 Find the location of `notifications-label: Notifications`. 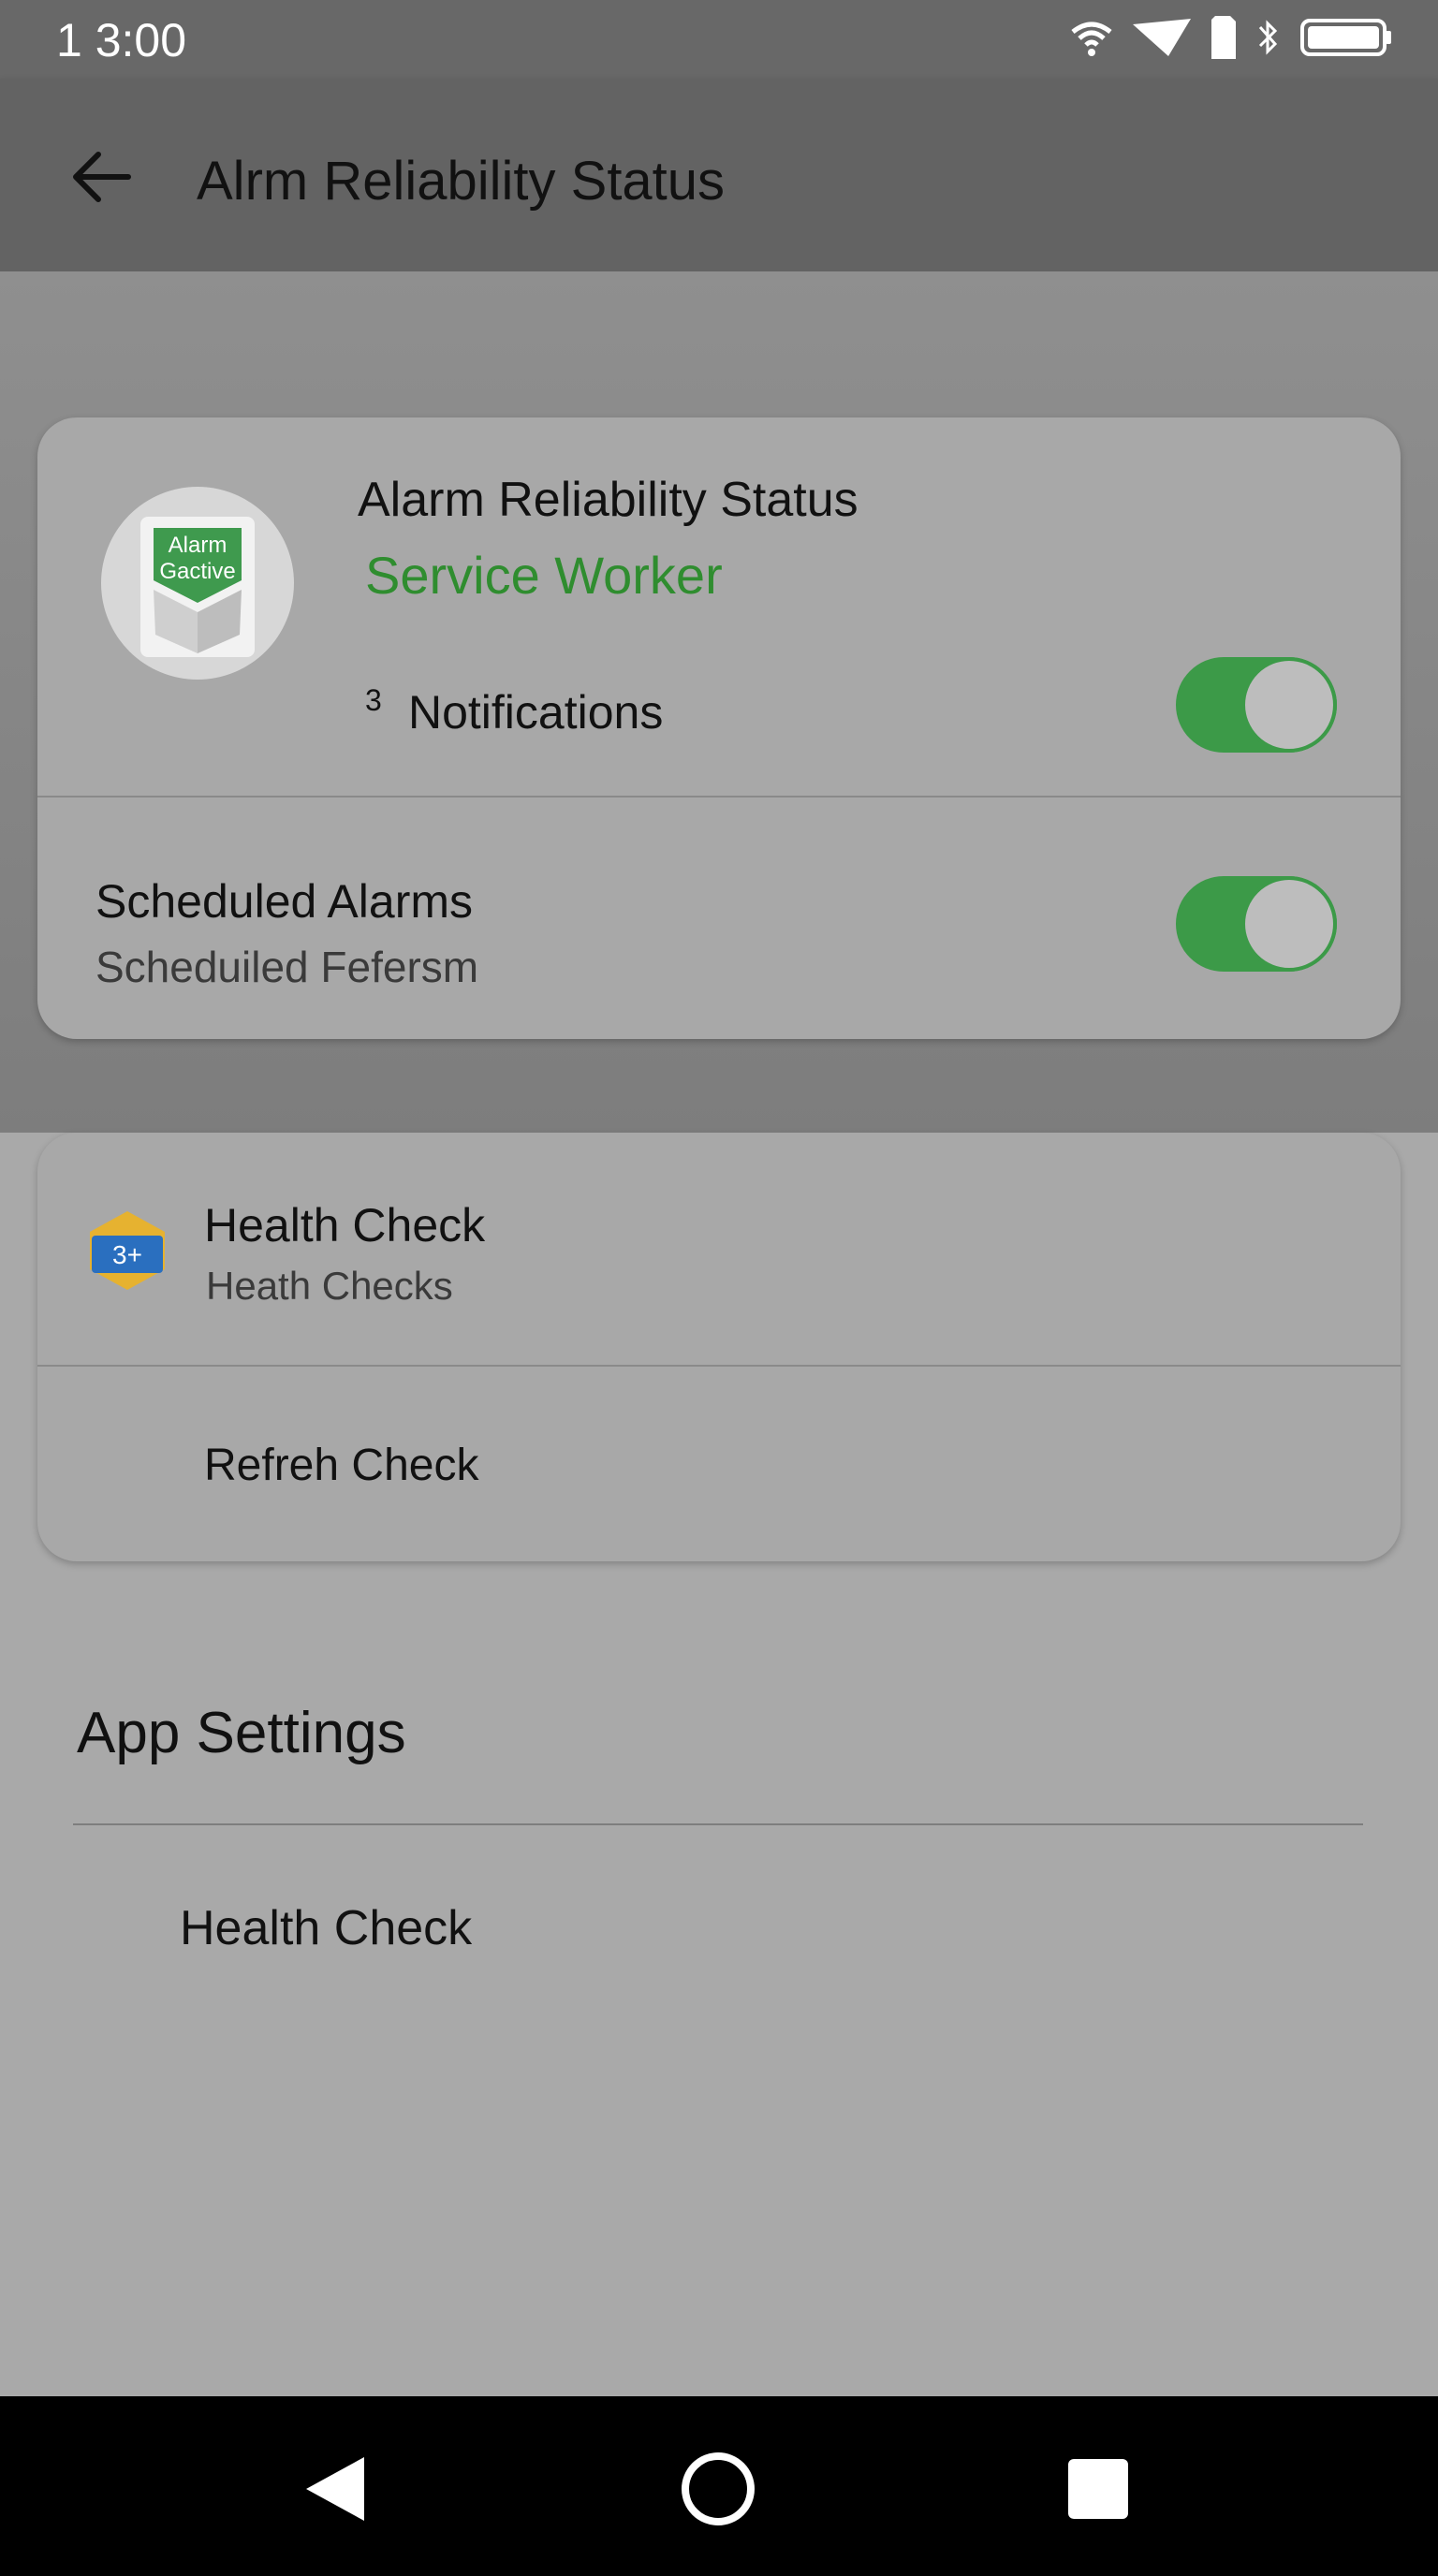

notifications-label: Notifications is located at coordinates (536, 713).